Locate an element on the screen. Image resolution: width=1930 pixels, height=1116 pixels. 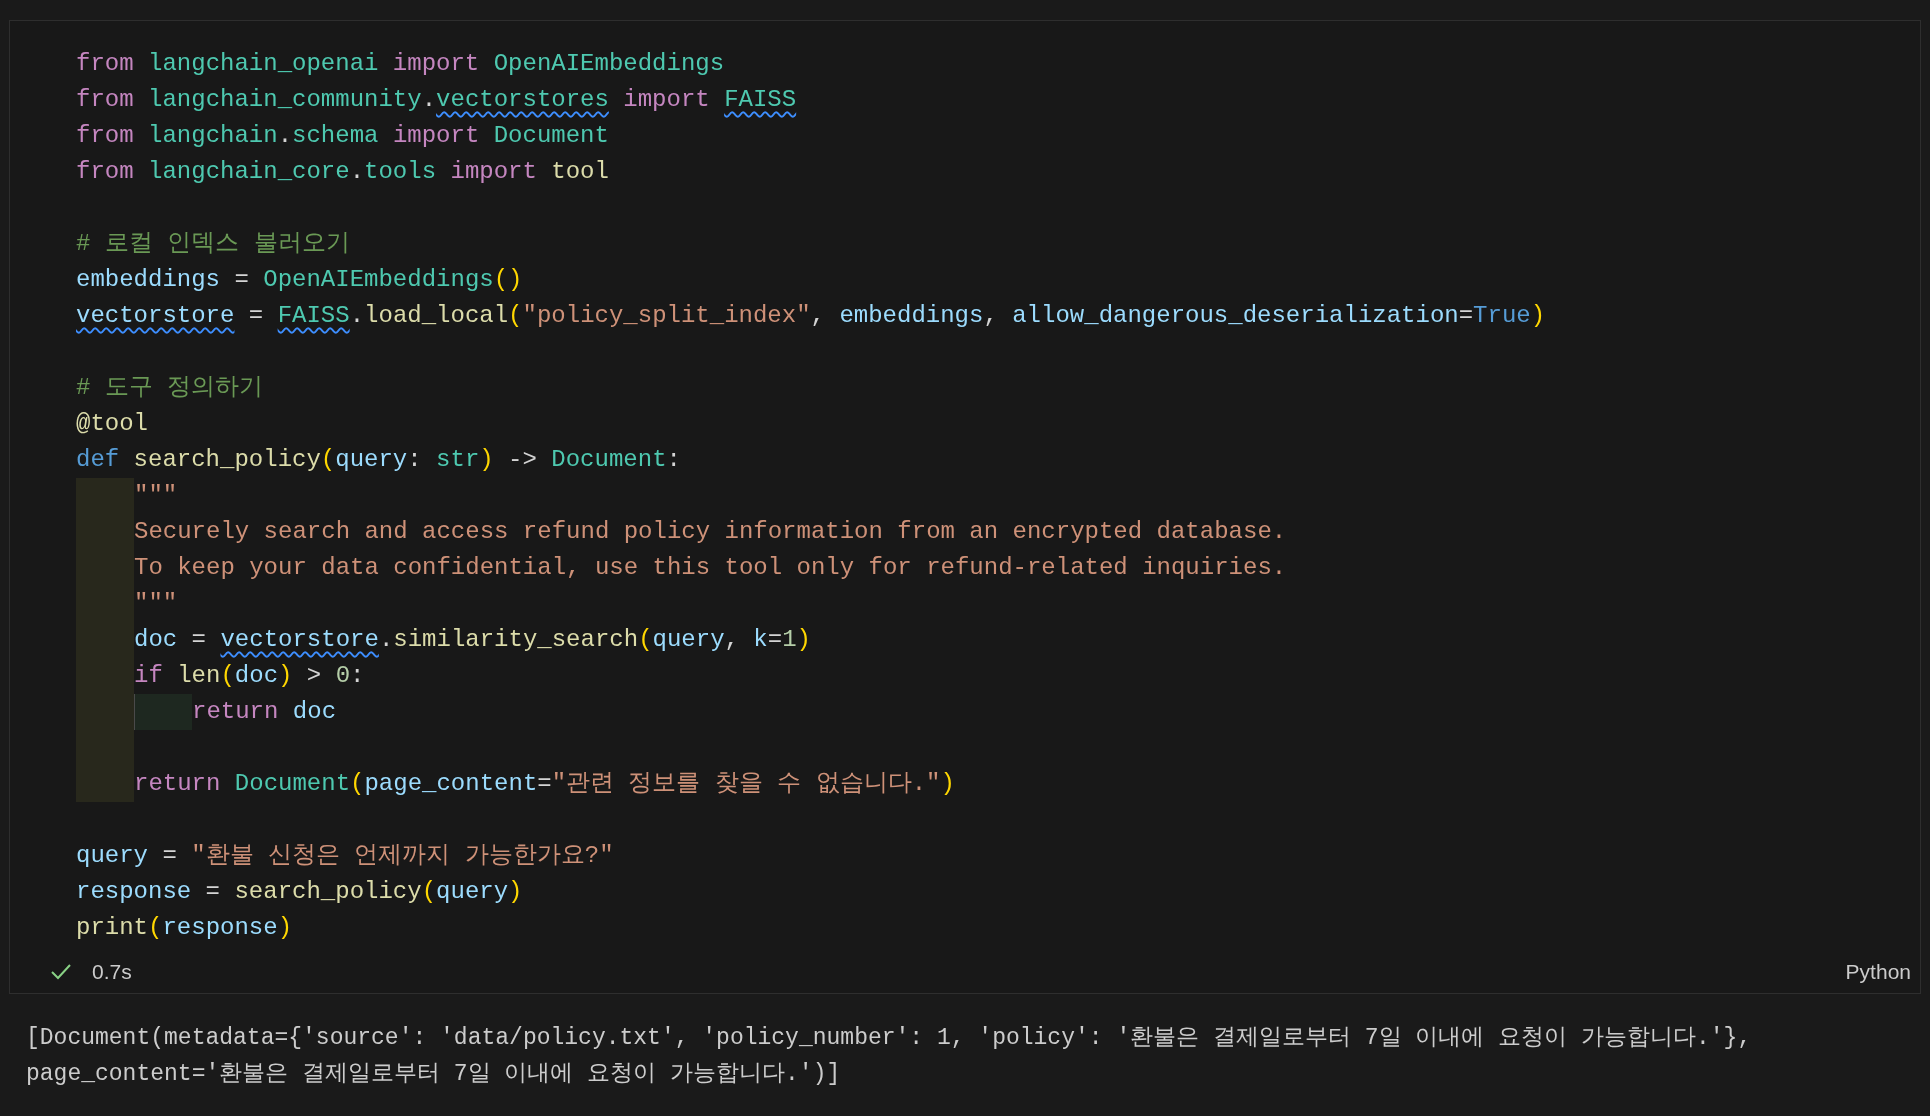
code-line: Securely search and access refund policy information from an encrypted database. is located at coordinates (710, 532).